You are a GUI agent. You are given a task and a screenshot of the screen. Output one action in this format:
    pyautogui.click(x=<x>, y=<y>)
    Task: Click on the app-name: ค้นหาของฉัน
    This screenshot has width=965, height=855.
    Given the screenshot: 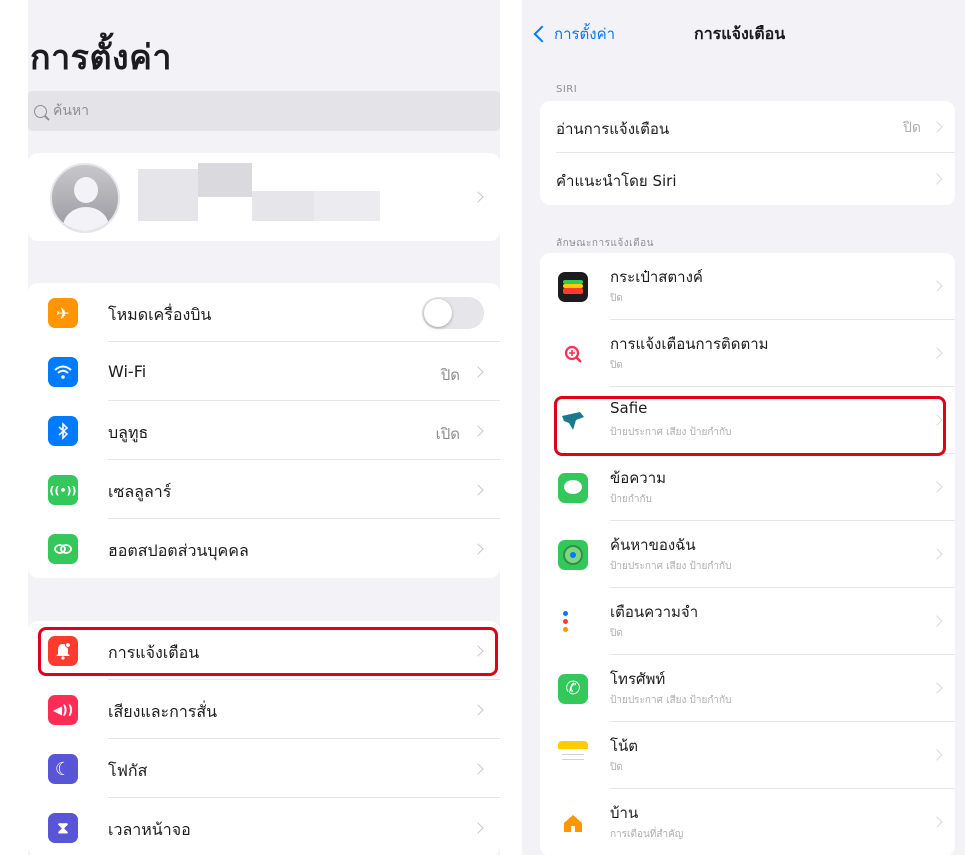 What is the action you would take?
    pyautogui.click(x=653, y=545)
    